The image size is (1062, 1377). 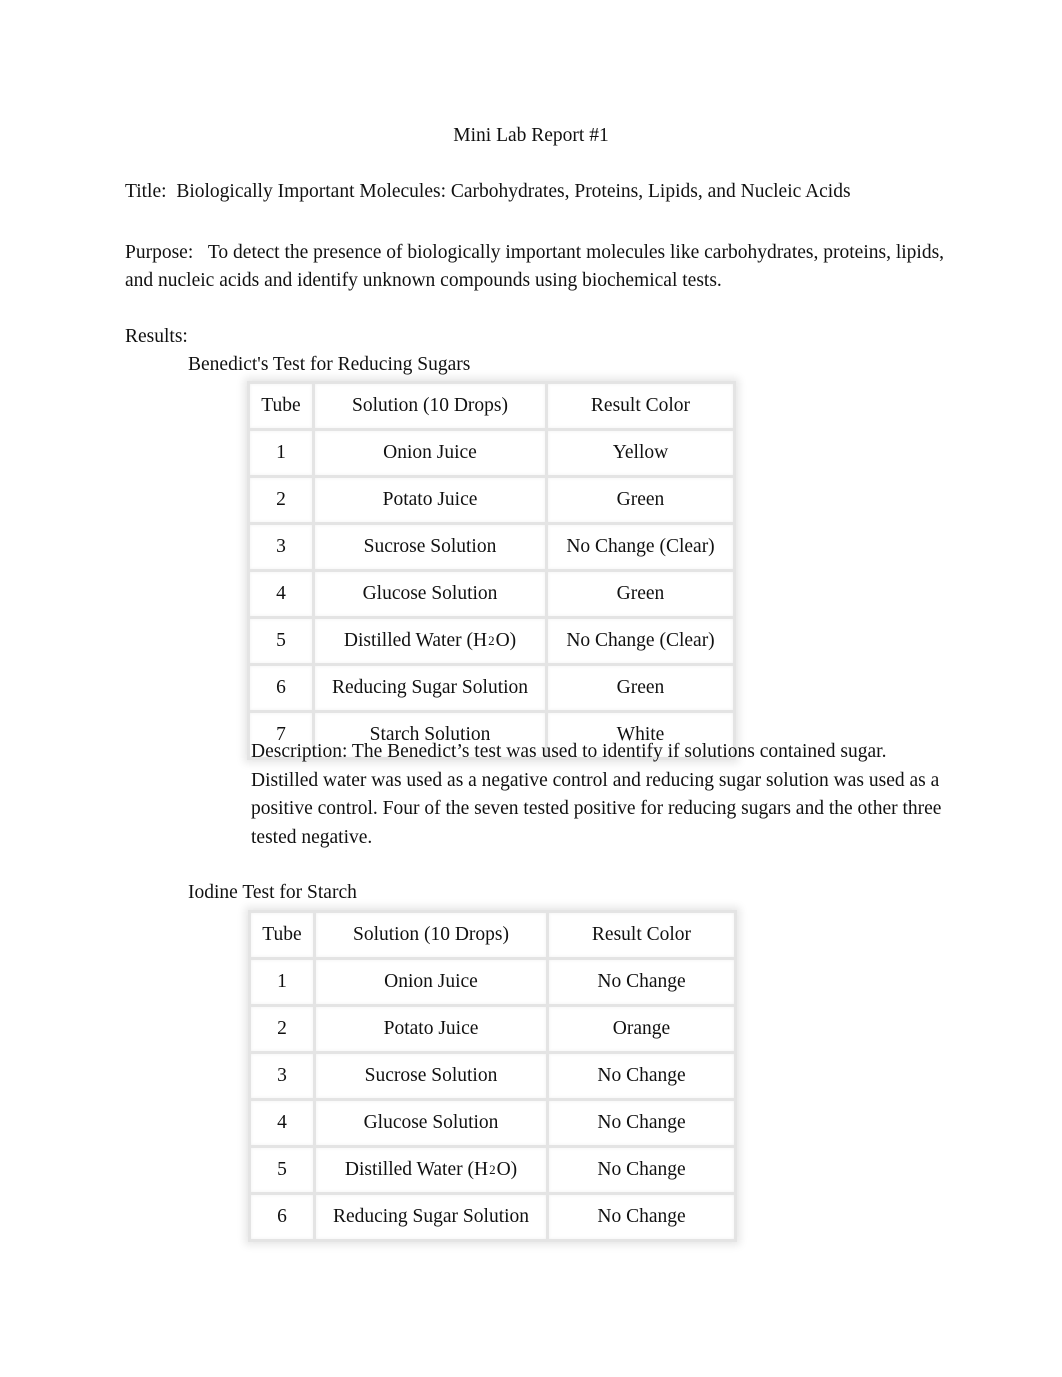 I want to click on table-row: 6 Reducing Sugar Solution Green, so click(x=491, y=688).